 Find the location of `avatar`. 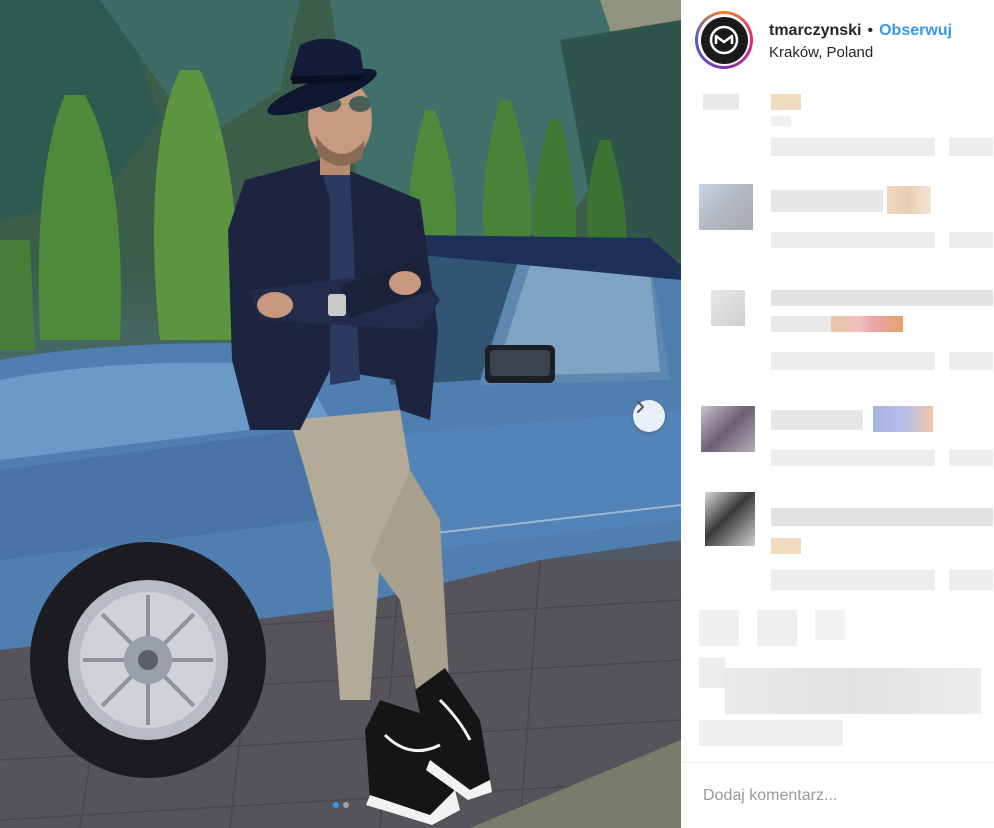

avatar is located at coordinates (724, 40).